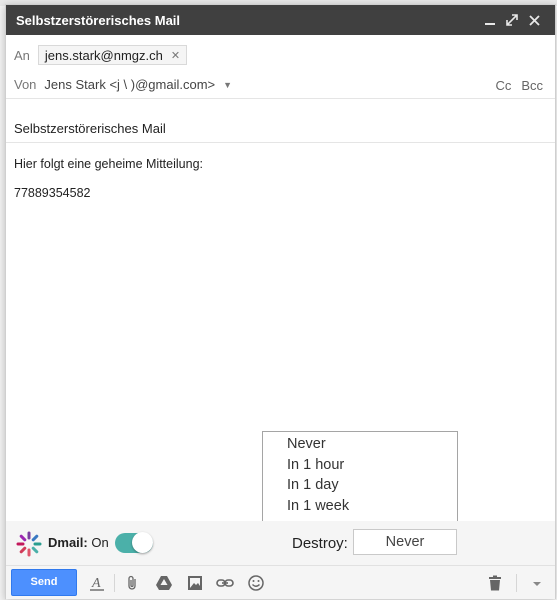  What do you see at coordinates (29, 544) in the screenshot?
I see `dmail-logo-icon` at bounding box center [29, 544].